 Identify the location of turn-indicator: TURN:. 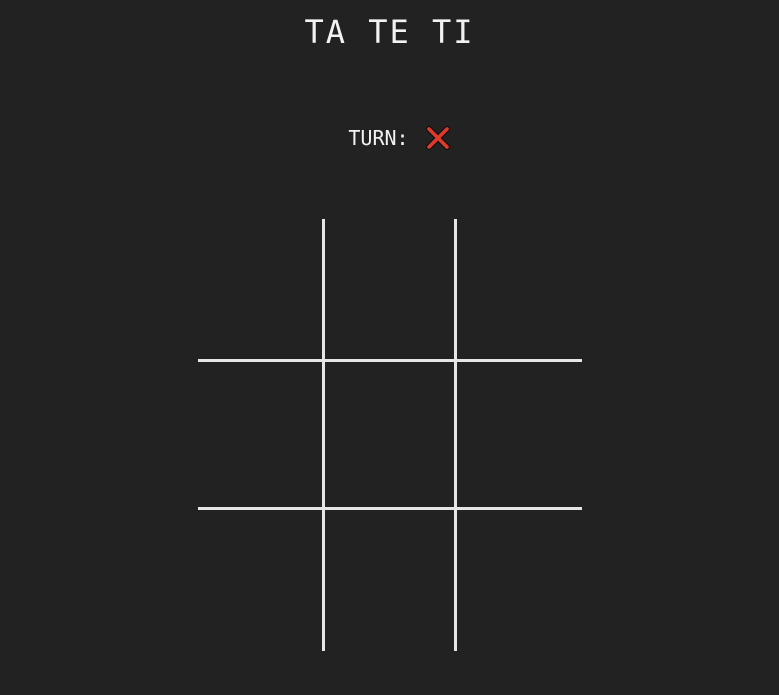
(389, 138).